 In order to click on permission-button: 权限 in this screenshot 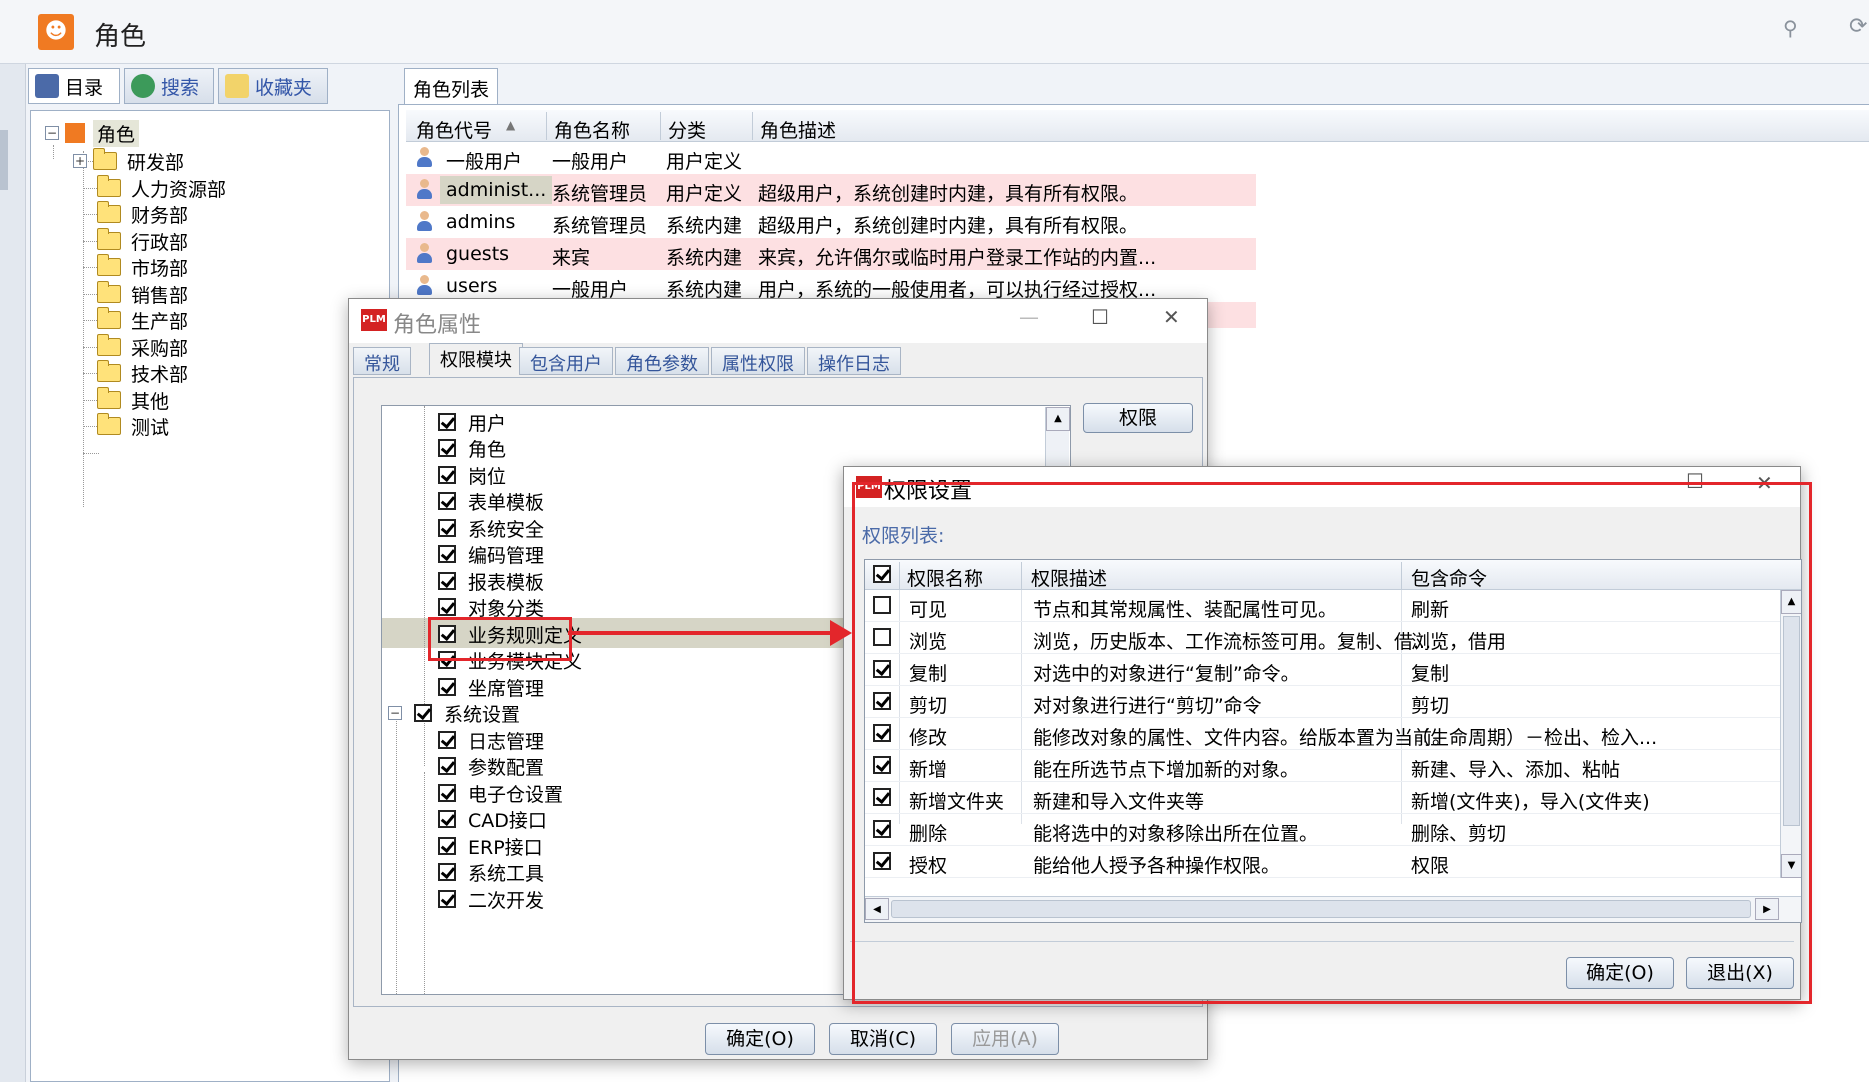, I will do `click(1138, 418)`.